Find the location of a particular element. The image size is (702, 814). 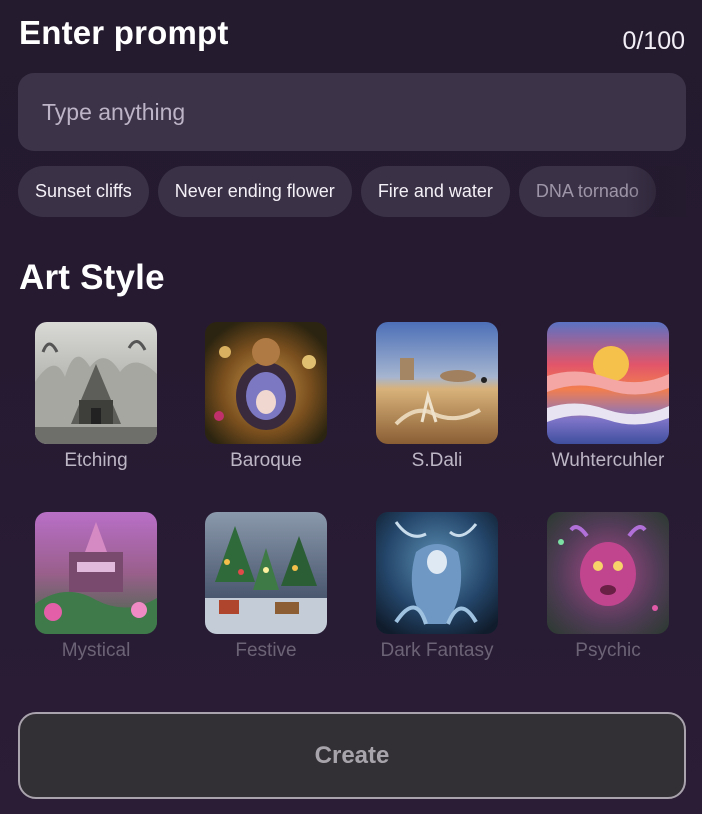

suggestion-chip-fire-and-water: Fire and water is located at coordinates (435, 191).